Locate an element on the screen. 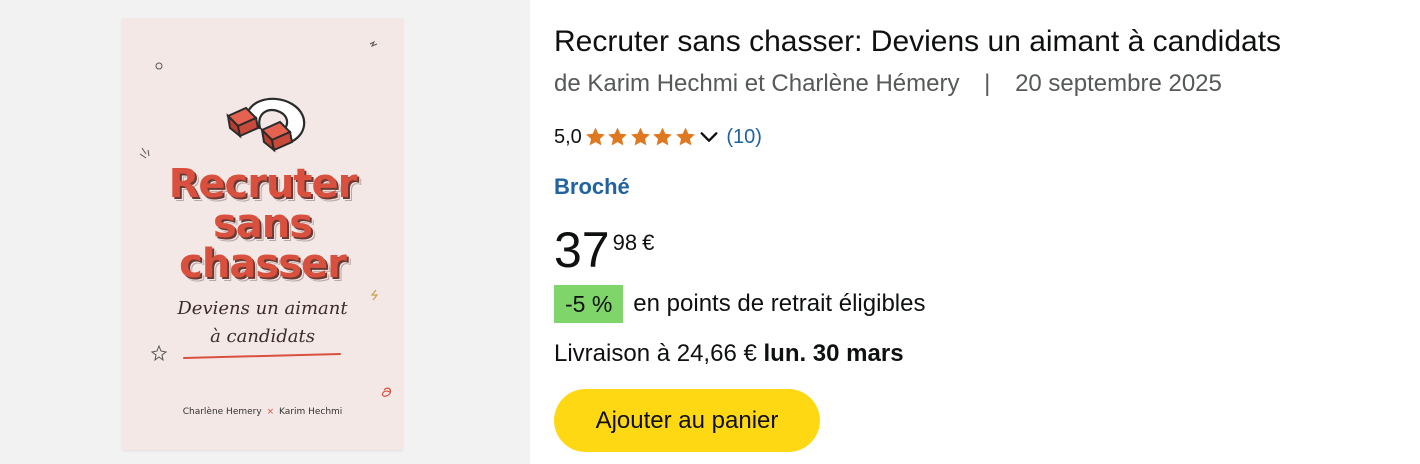 The image size is (1420, 464). promo-row: -5 % en points de retrait éligibles is located at coordinates (739, 304).